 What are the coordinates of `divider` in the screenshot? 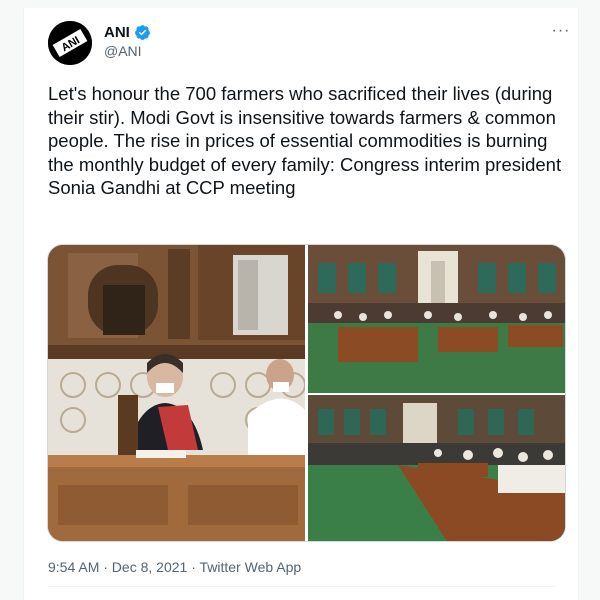 It's located at (302, 586).